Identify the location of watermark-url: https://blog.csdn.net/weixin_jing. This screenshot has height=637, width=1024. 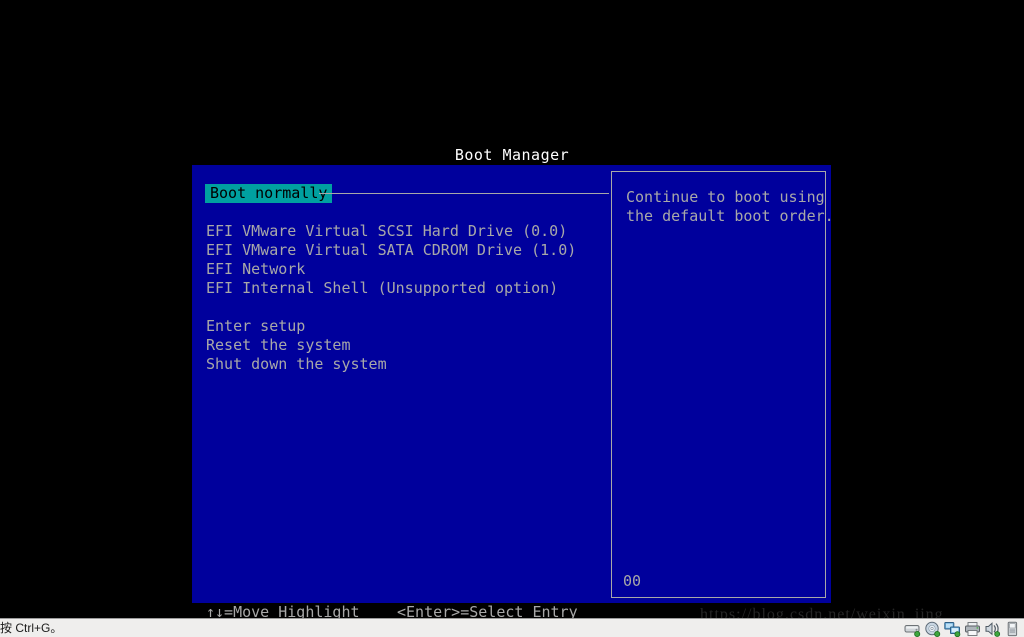
(822, 612).